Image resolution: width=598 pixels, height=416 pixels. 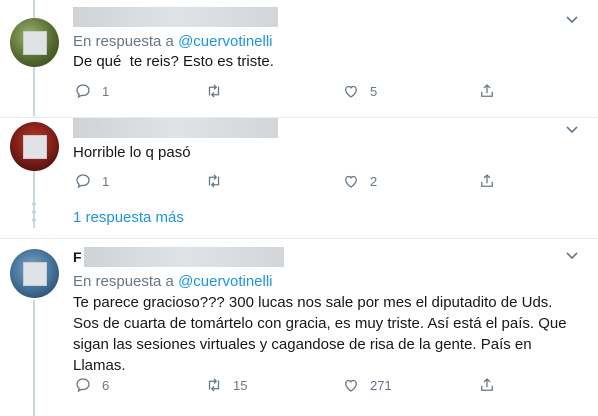 I want to click on like-button: 2, so click(x=359, y=181).